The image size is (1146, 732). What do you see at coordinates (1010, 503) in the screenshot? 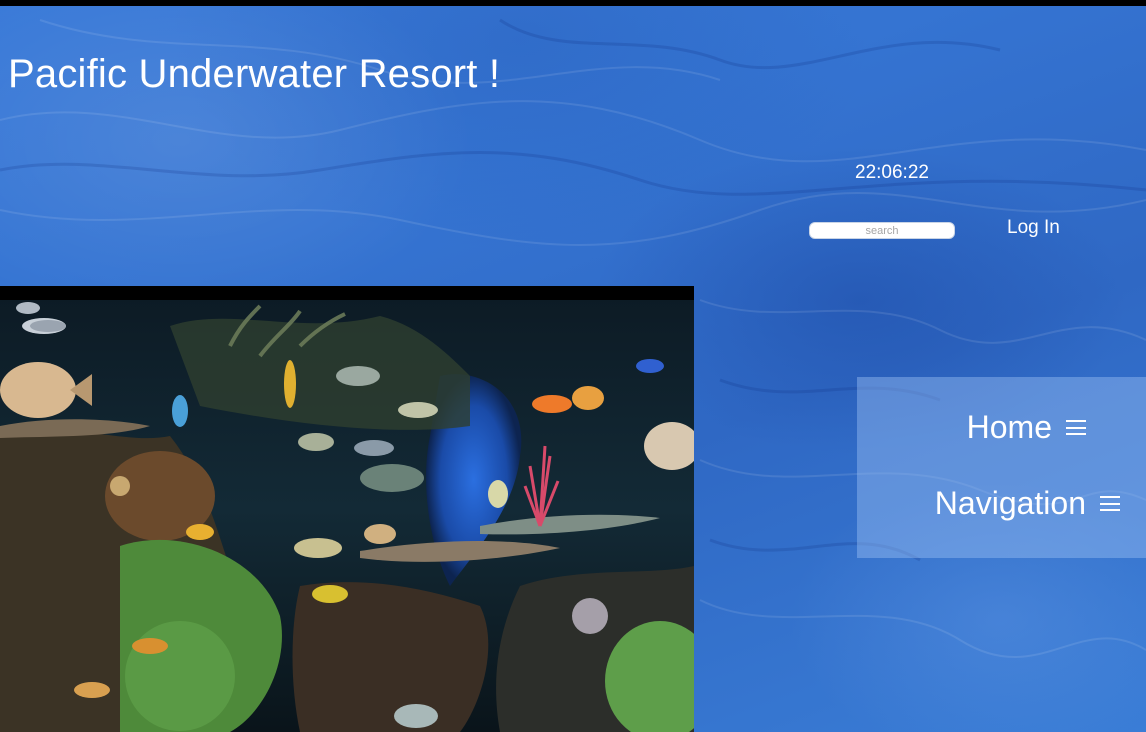
I see `nav-navigation-label: Navigation` at bounding box center [1010, 503].